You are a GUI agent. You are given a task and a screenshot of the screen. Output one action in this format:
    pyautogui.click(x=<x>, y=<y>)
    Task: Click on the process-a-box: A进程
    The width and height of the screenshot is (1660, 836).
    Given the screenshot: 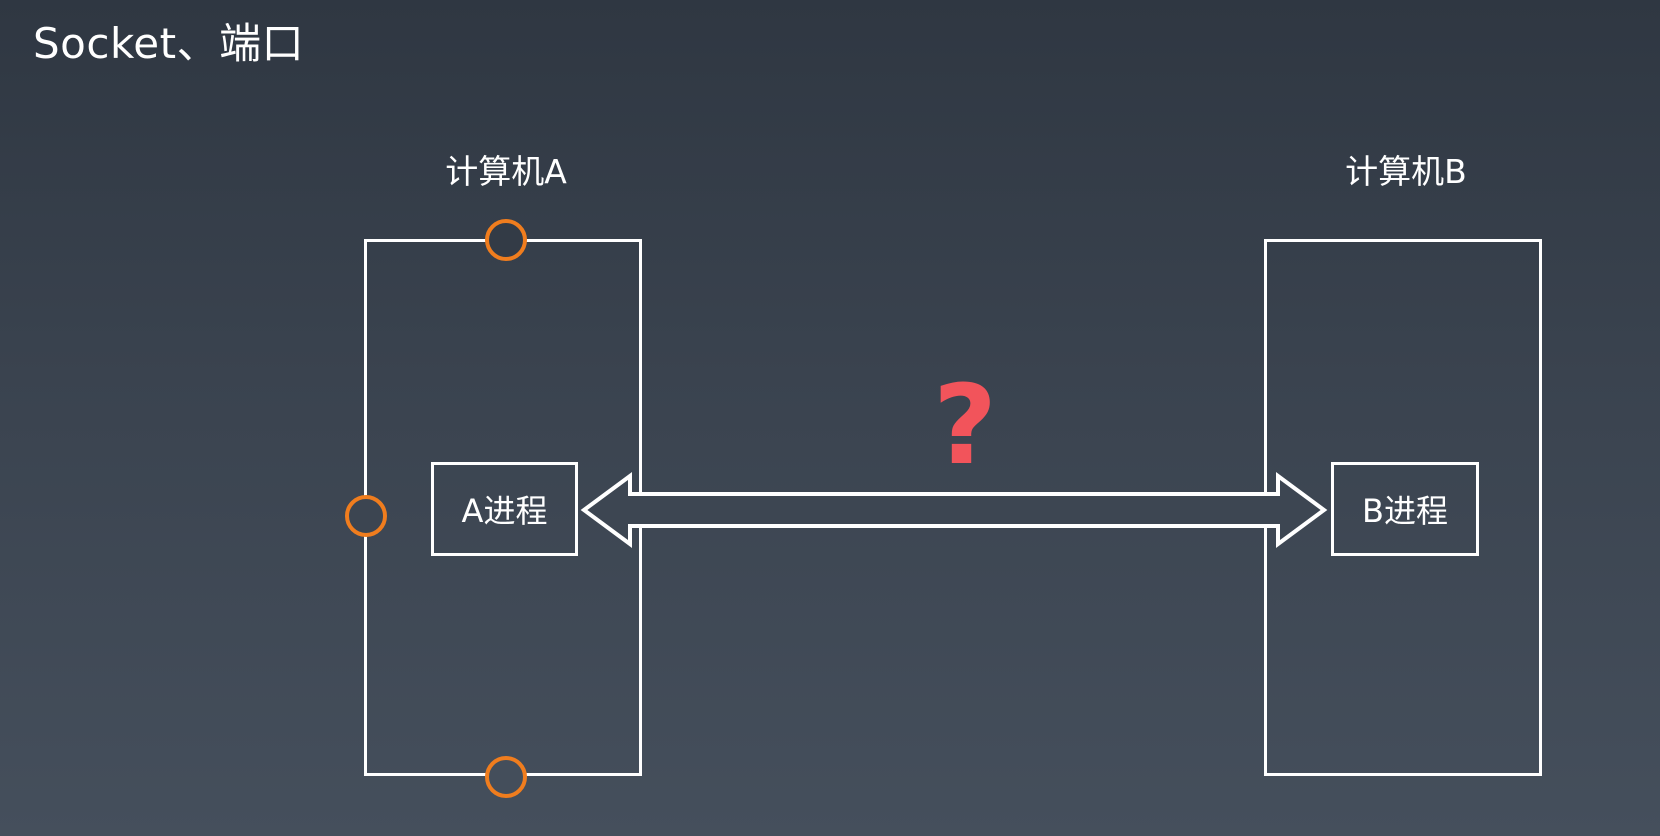 What is the action you would take?
    pyautogui.click(x=504, y=509)
    